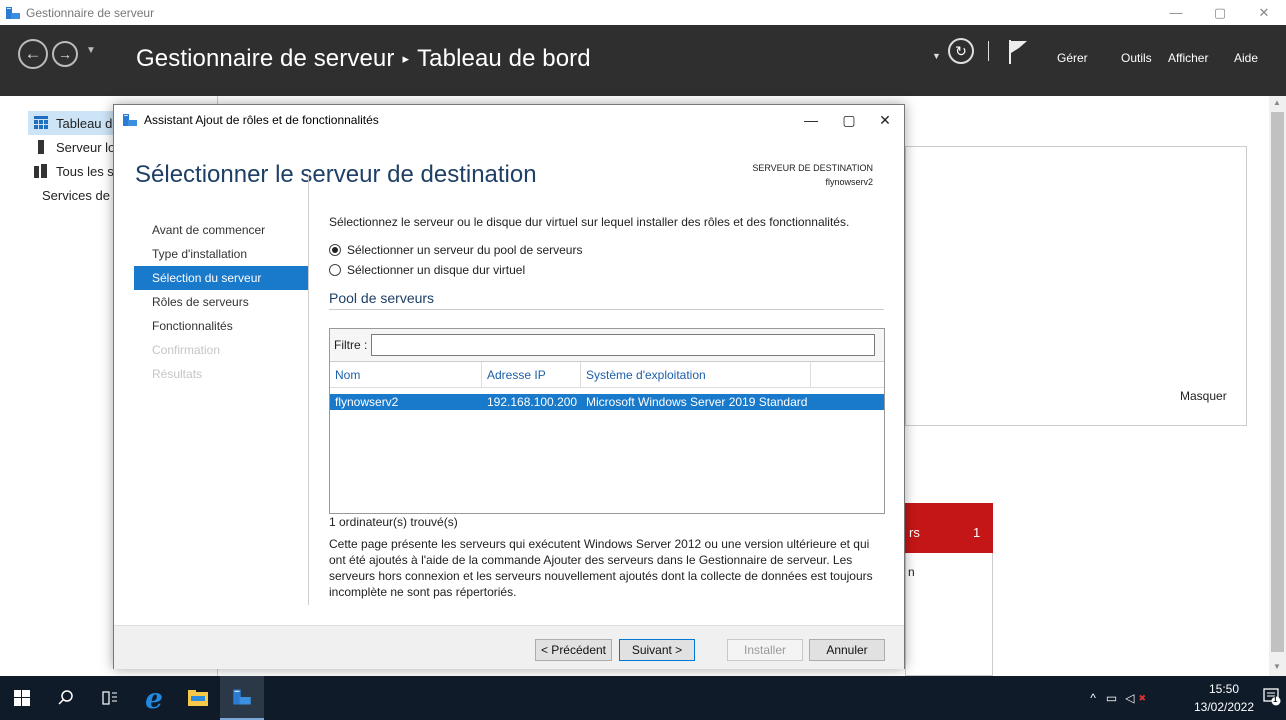  What do you see at coordinates (504, 58) in the screenshot?
I see `breadcrumb-page: Tableau de bord` at bounding box center [504, 58].